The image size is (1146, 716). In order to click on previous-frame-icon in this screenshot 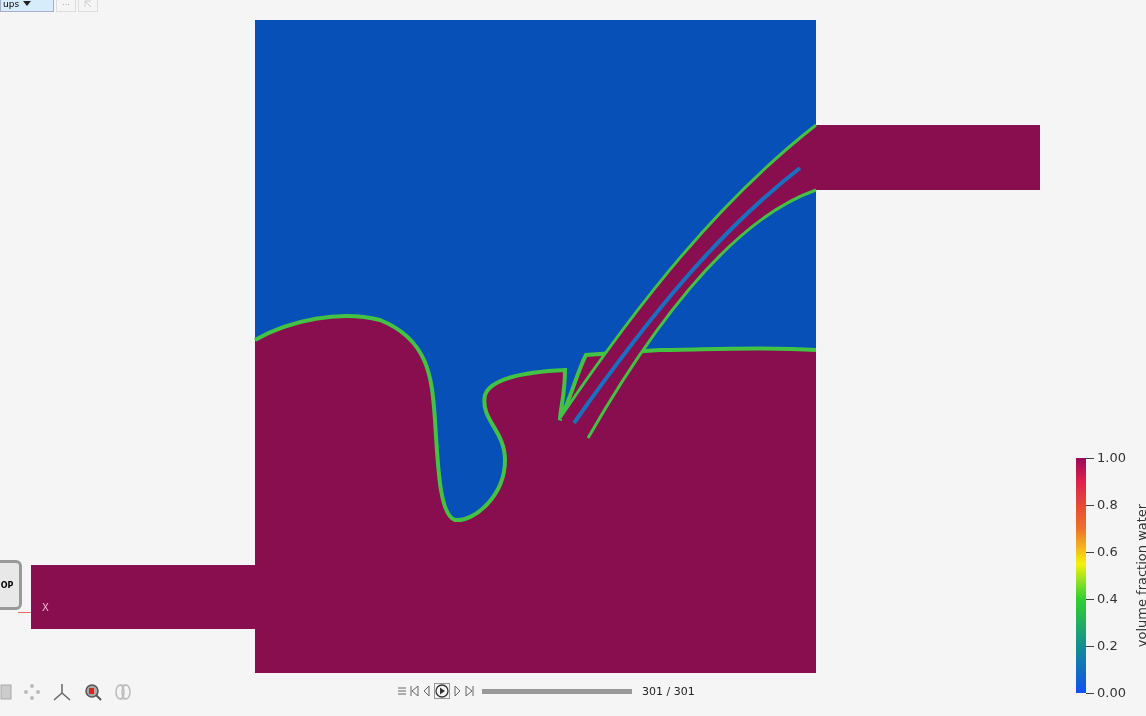, I will do `click(426, 691)`.